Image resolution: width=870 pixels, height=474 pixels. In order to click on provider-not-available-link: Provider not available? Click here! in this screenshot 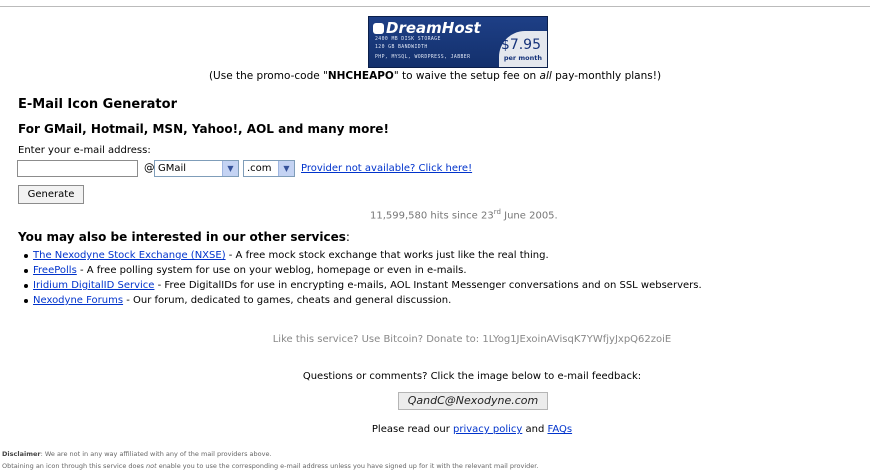, I will do `click(386, 168)`.